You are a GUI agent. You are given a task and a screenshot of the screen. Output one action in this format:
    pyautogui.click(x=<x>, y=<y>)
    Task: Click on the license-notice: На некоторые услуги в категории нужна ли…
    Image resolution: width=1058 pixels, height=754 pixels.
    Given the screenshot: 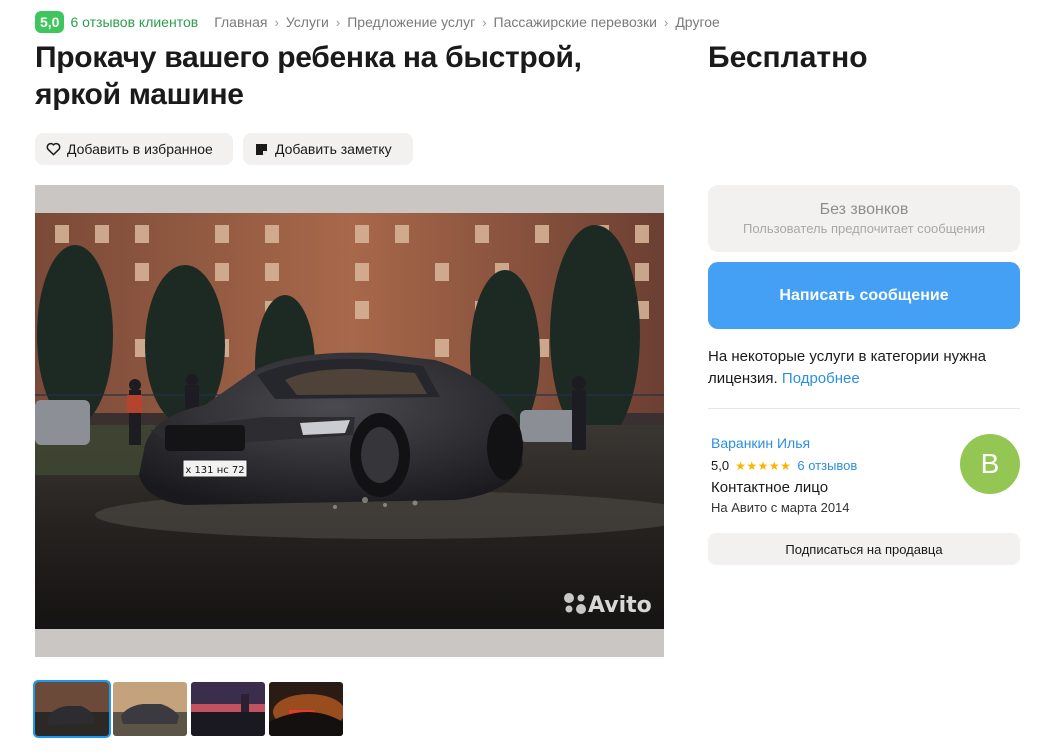 What is the action you would take?
    pyautogui.click(x=868, y=368)
    